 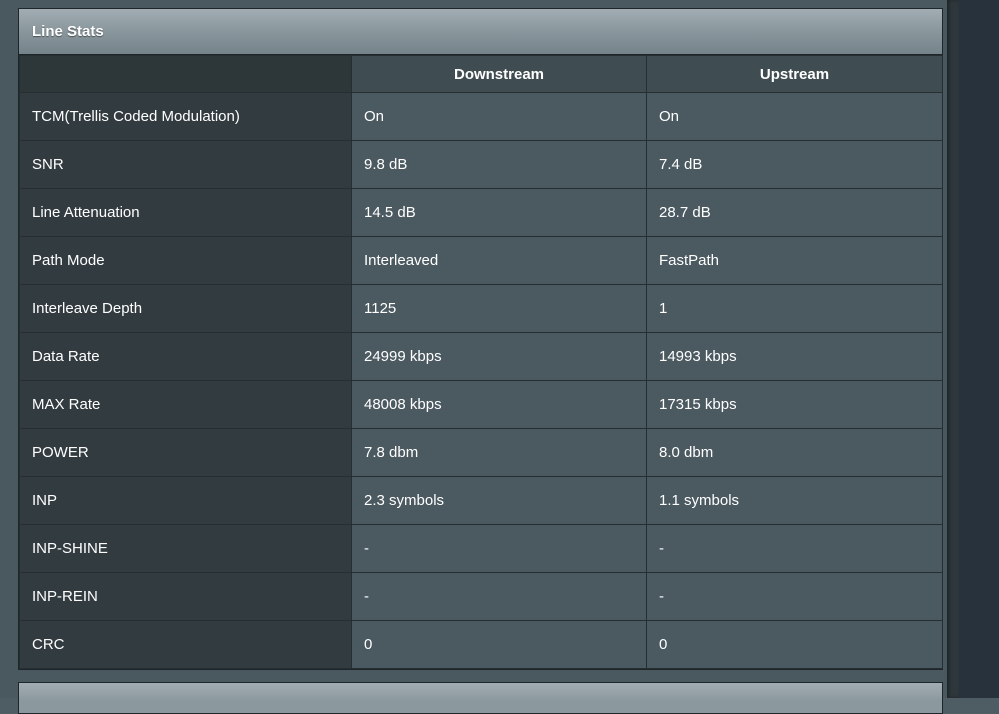 I want to click on table-row: INP 2.3 symbols 1.1 symbols, so click(x=481, y=500).